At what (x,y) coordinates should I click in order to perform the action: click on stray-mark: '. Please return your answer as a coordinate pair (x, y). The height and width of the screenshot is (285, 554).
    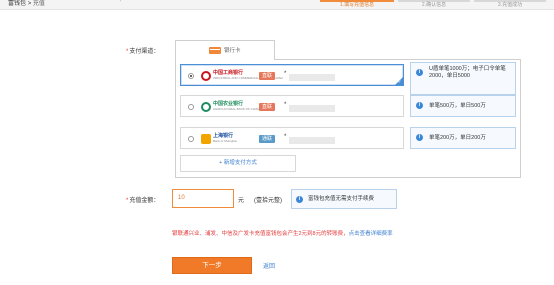
    Looking at the image, I should click on (120, 3).